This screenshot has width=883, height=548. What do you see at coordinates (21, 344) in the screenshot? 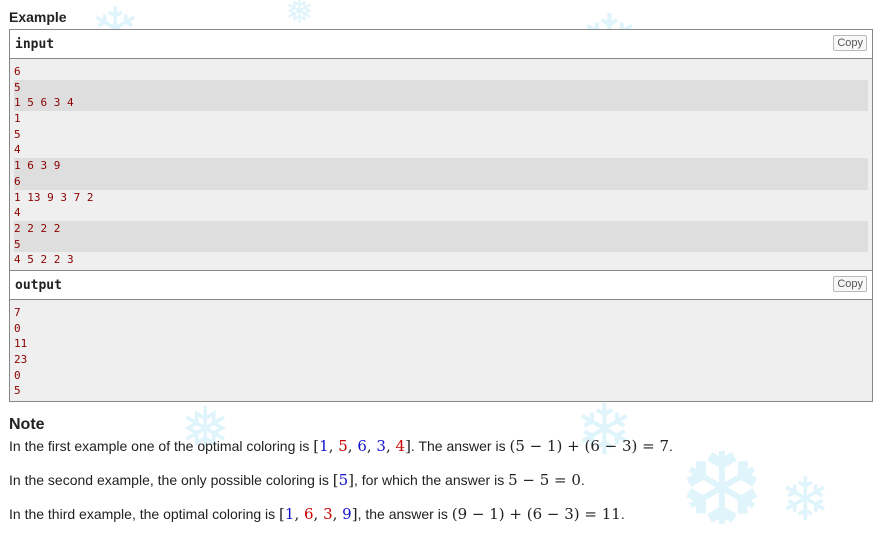
I see `output-line: 11` at bounding box center [21, 344].